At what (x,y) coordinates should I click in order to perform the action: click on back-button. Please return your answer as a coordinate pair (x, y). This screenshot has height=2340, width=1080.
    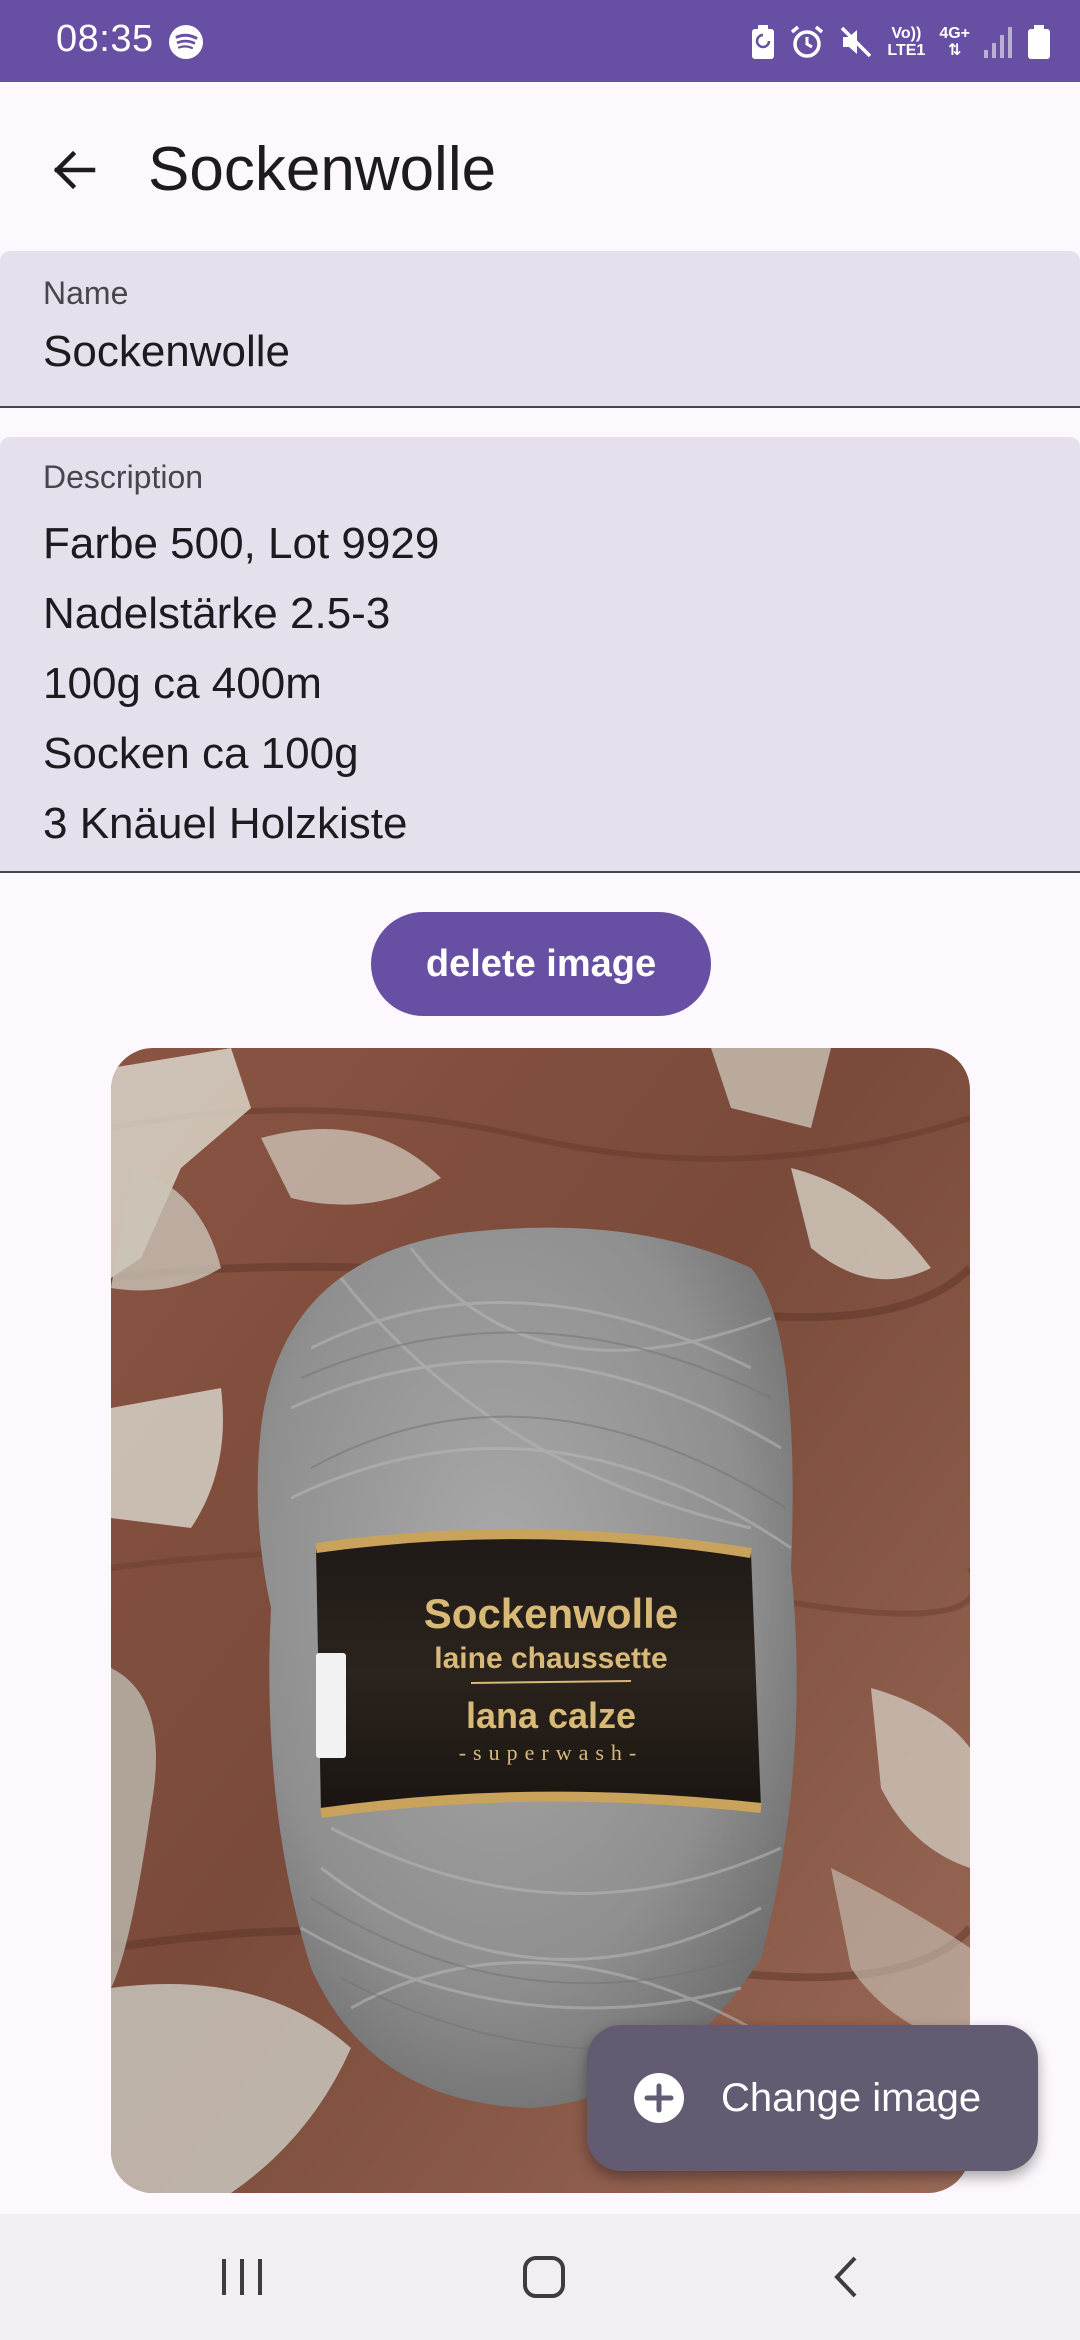
    Looking at the image, I should click on (74, 170).